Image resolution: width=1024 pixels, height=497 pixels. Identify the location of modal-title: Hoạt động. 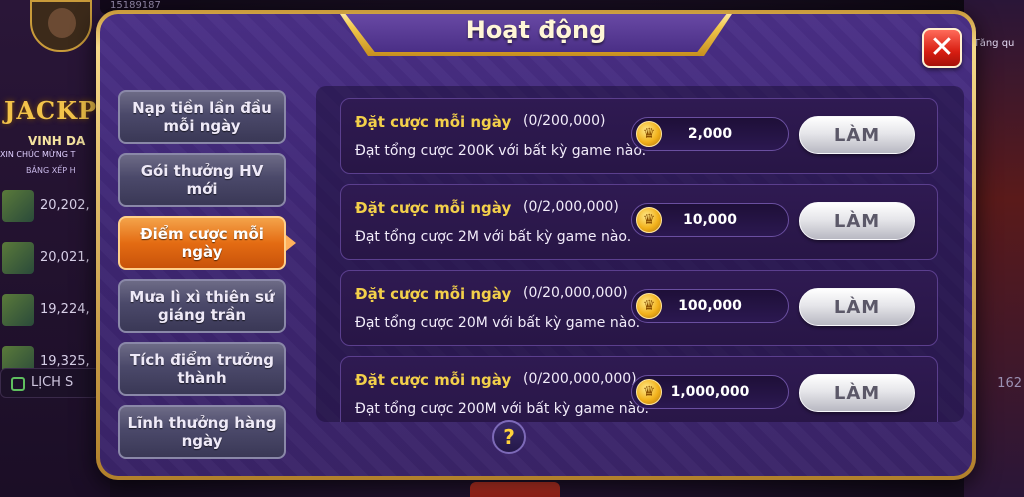
(536, 30).